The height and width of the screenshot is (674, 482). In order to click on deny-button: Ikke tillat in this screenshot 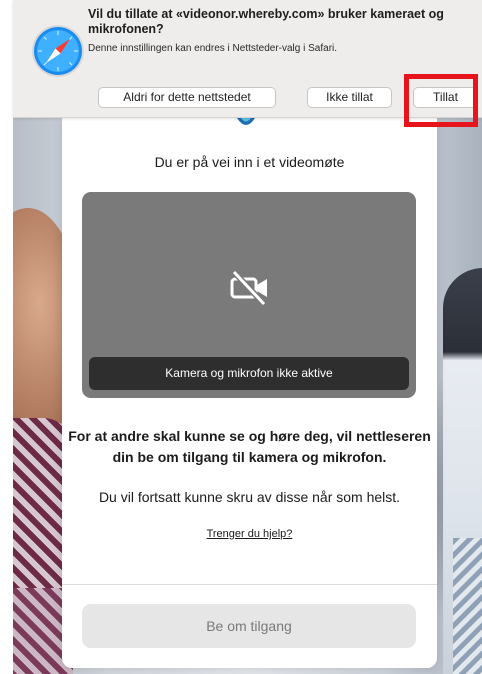, I will do `click(349, 97)`.